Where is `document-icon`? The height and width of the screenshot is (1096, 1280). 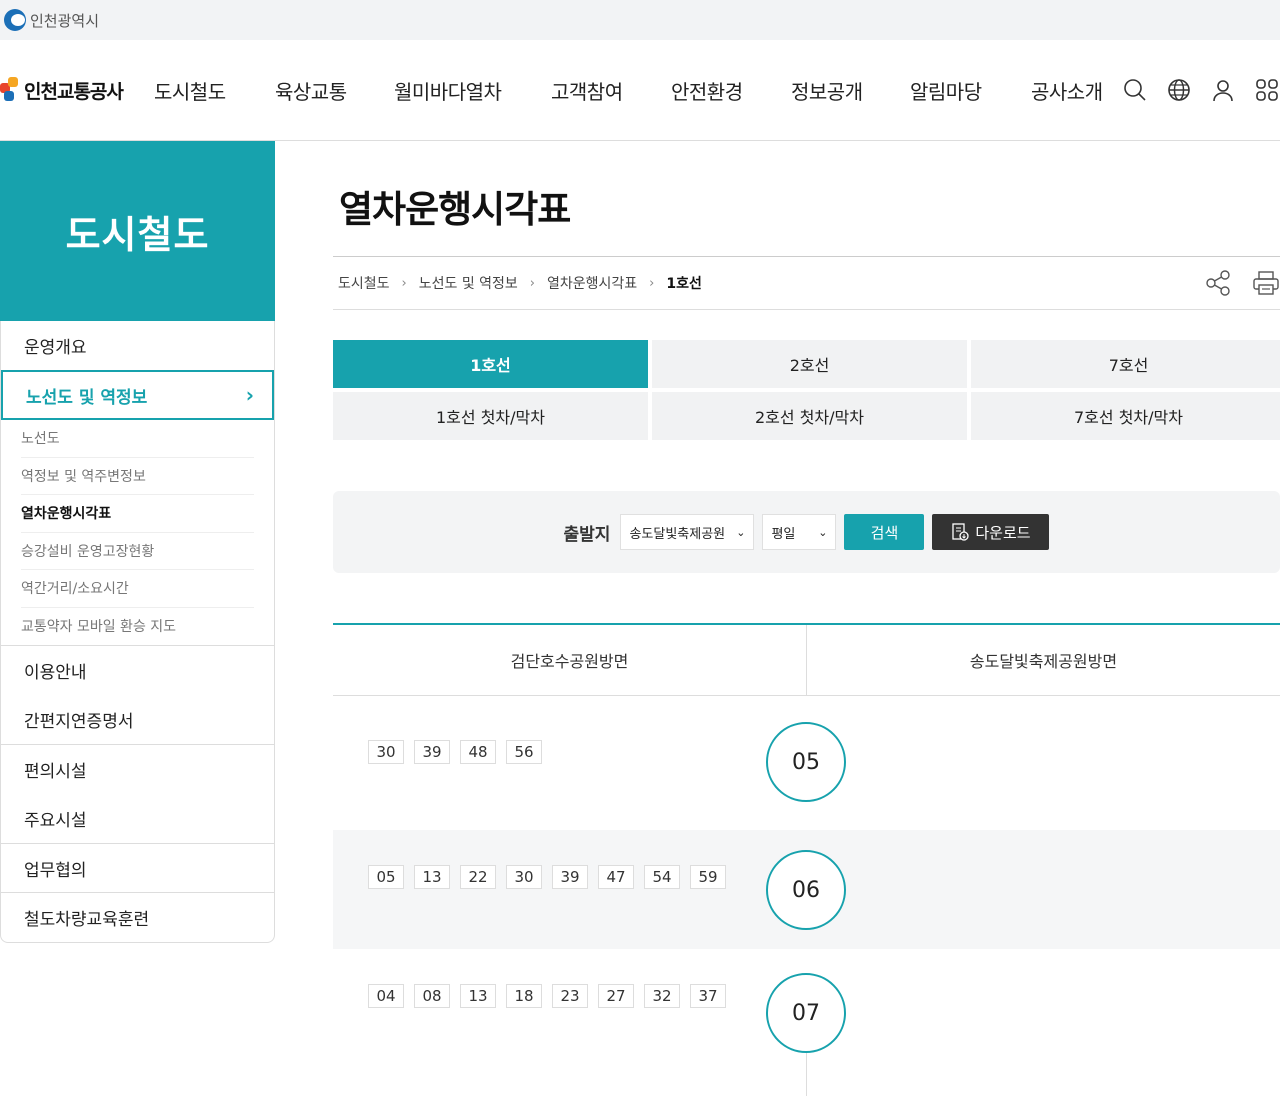
document-icon is located at coordinates (960, 532).